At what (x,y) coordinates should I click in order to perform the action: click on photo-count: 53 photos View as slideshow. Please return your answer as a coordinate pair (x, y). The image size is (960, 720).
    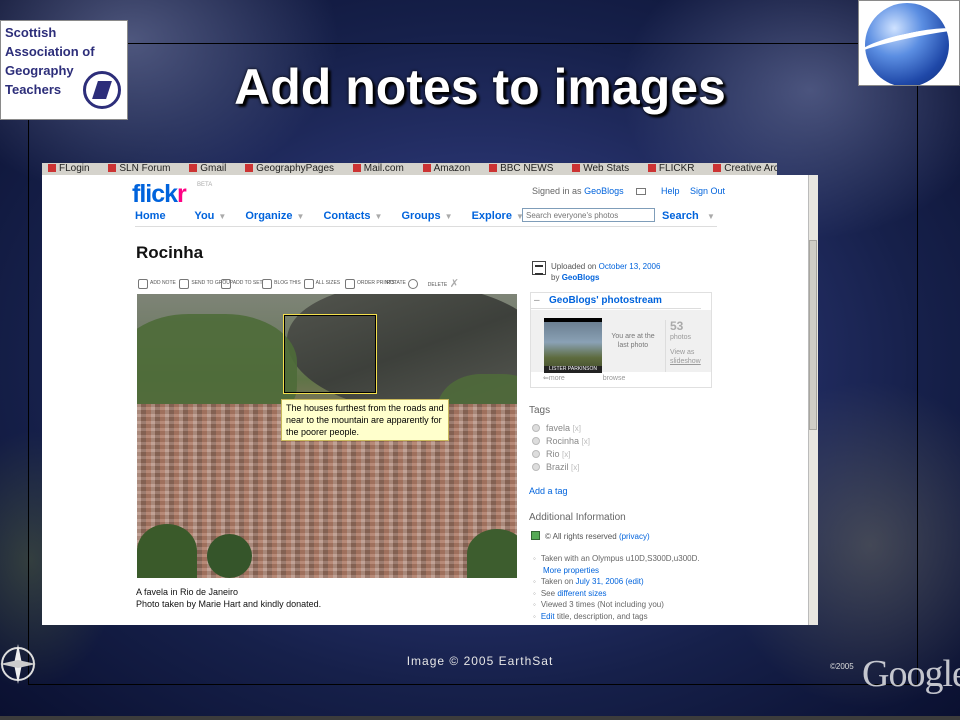
    Looking at the image, I should click on (683, 346).